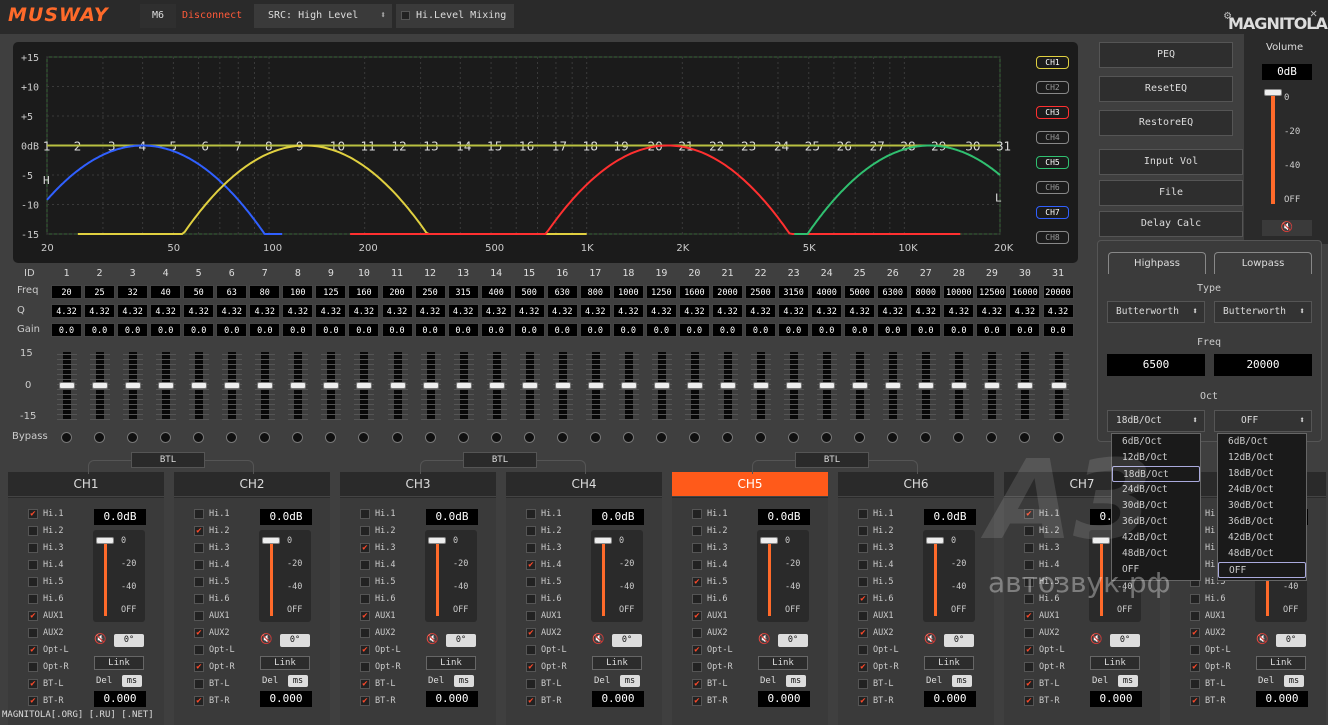 This screenshot has height=725, width=1328. What do you see at coordinates (119, 576) in the screenshot?
I see `channel-fader: 0 -20 -40 OFF` at bounding box center [119, 576].